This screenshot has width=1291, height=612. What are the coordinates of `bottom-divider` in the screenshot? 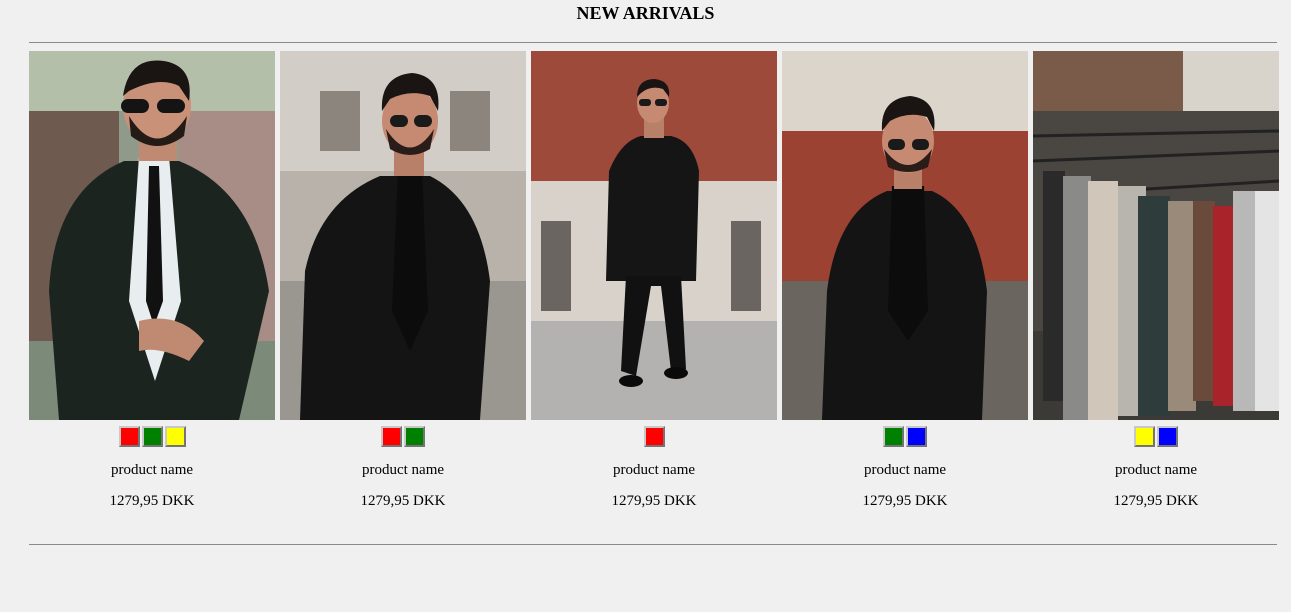 It's located at (653, 544).